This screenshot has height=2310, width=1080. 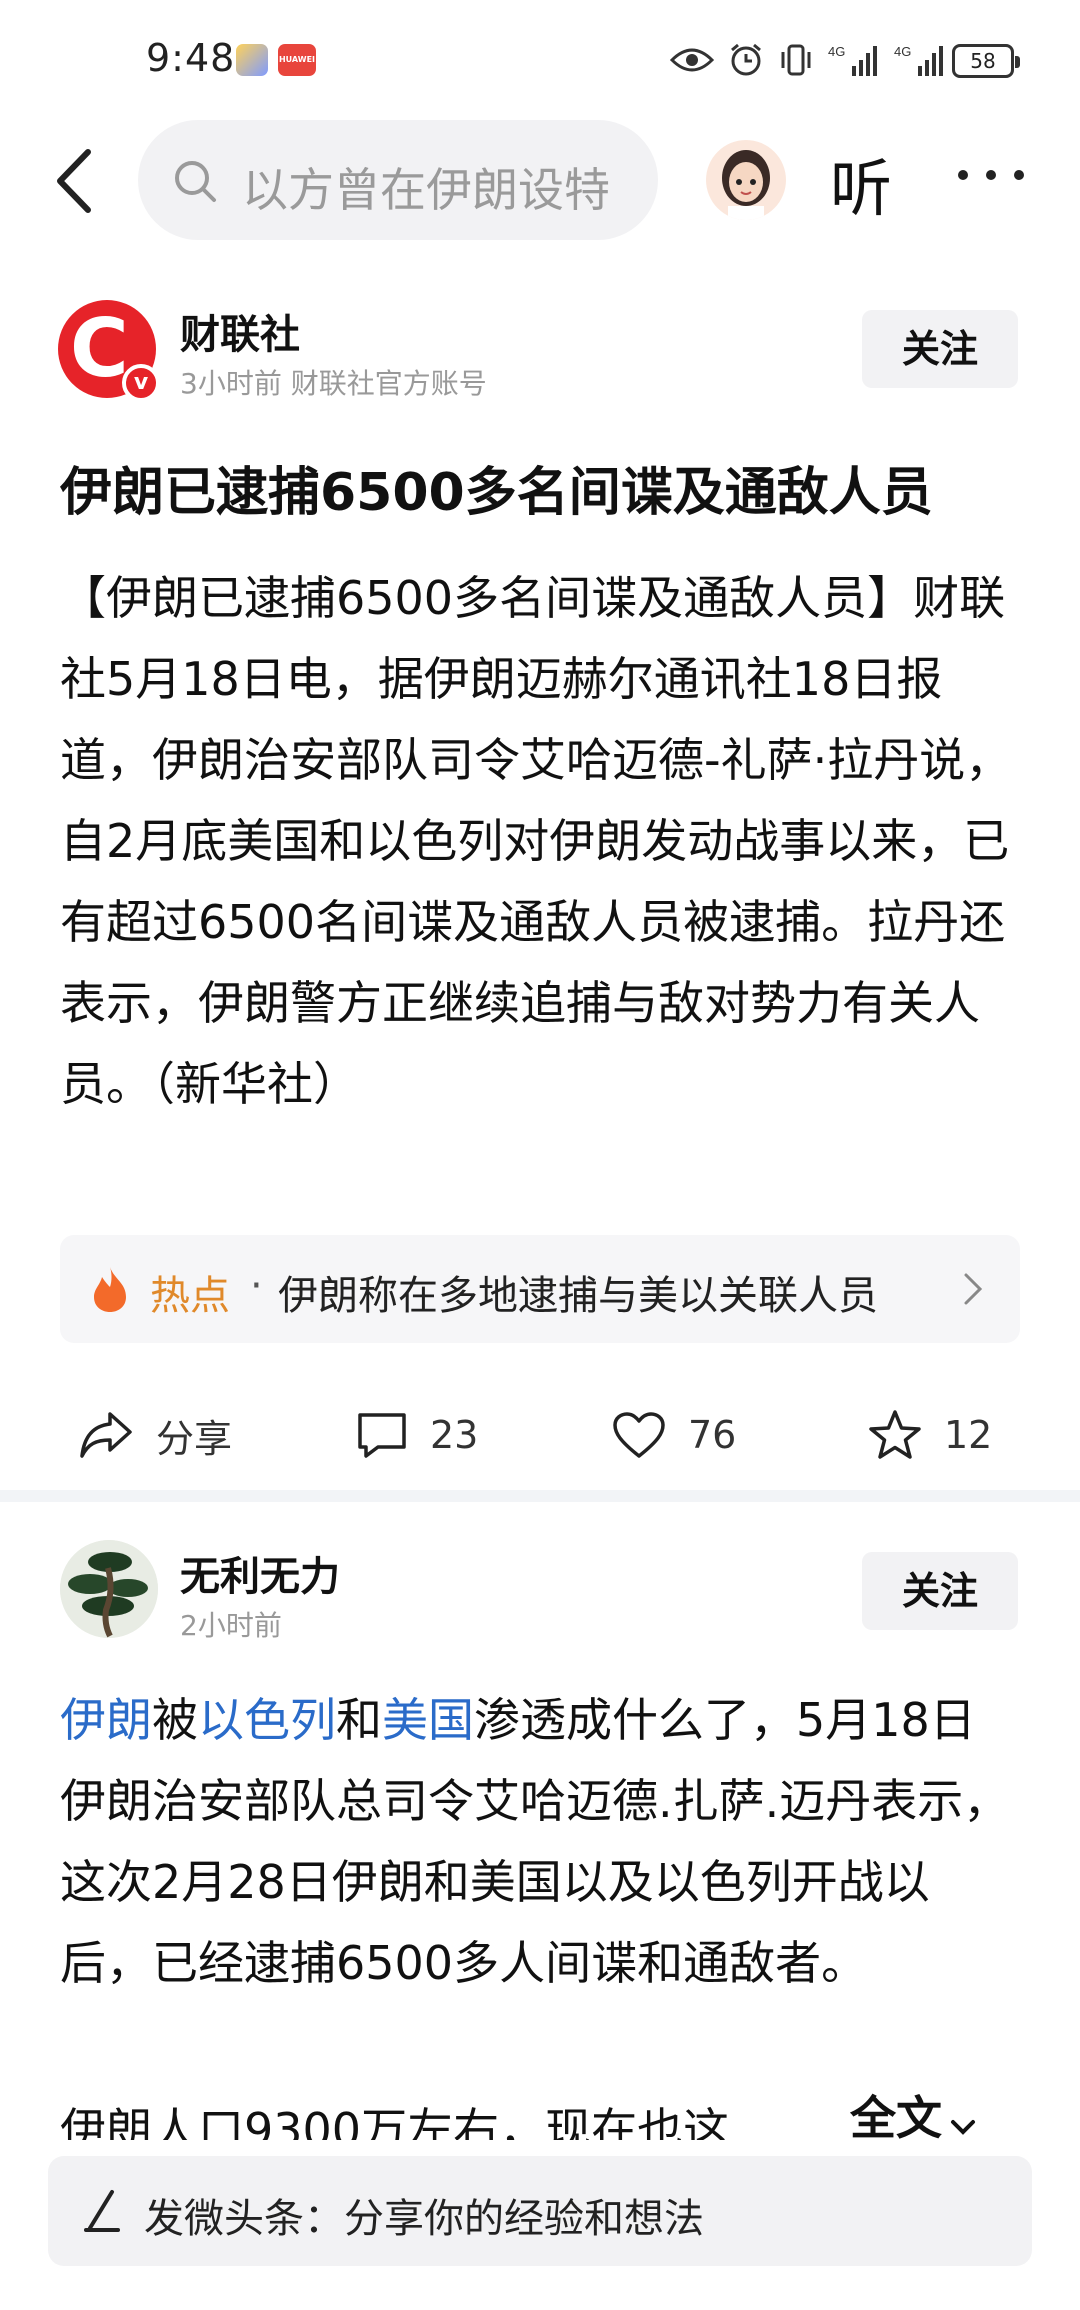 What do you see at coordinates (712, 1435) in the screenshot?
I see `like-count: 76` at bounding box center [712, 1435].